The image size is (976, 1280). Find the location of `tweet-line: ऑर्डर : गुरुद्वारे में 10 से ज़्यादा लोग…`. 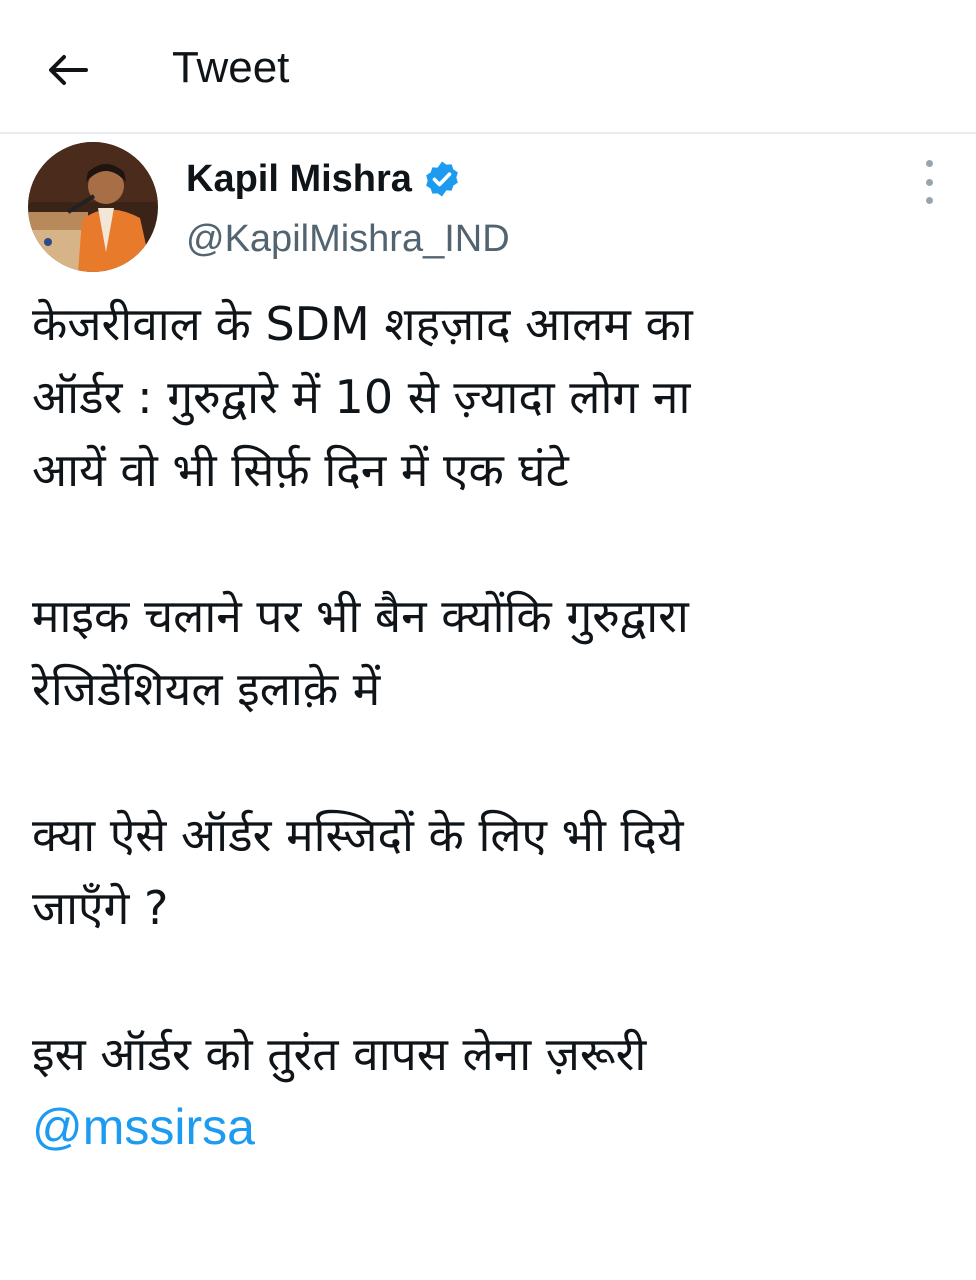

tweet-line: ऑर्डर : गुरुद्वारे में 10 से ज़्यादा लोग… is located at coordinates (361, 397).